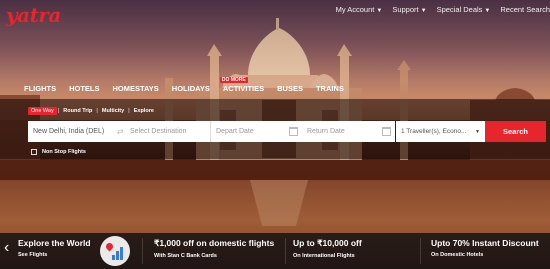 This screenshot has width=550, height=269. I want to click on chevron-left-icon: ‹, so click(6, 248).